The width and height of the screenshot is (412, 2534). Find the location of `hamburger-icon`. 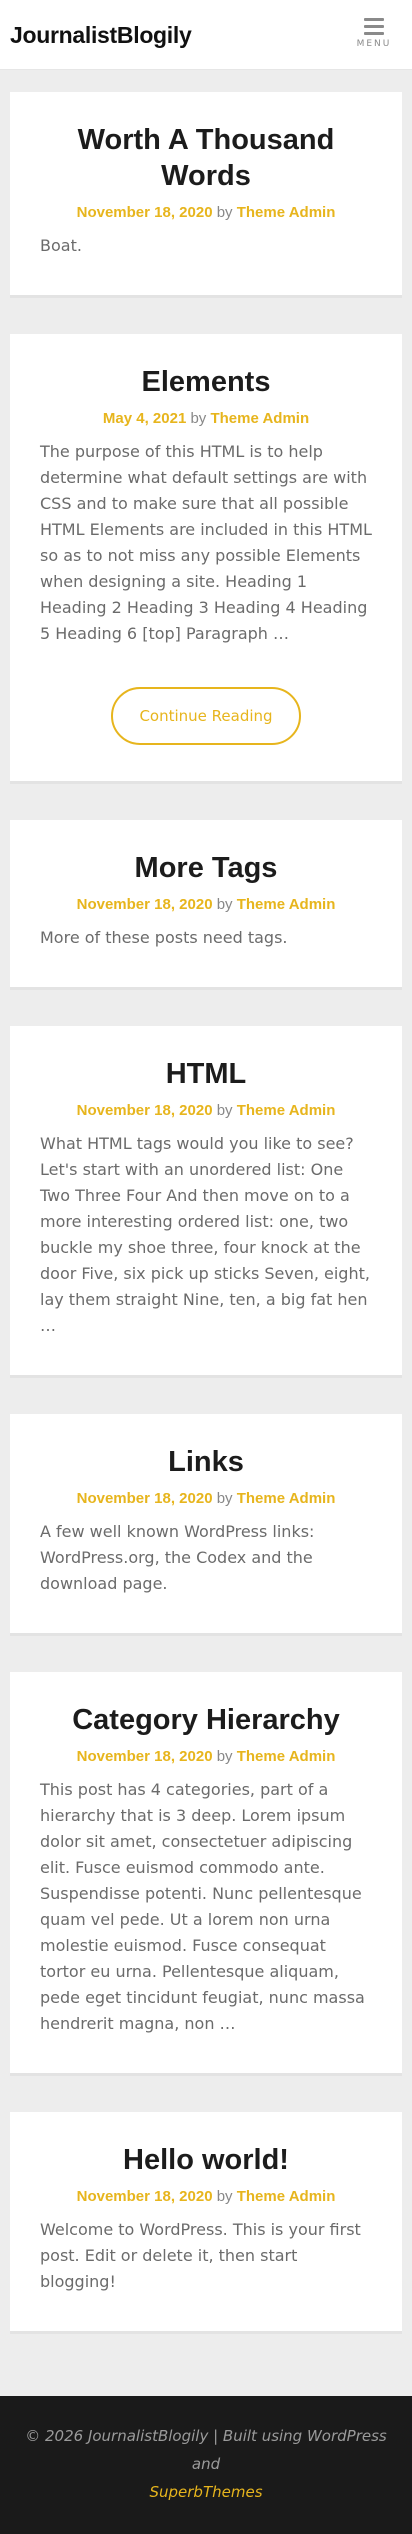

hamburger-icon is located at coordinates (374, 26).